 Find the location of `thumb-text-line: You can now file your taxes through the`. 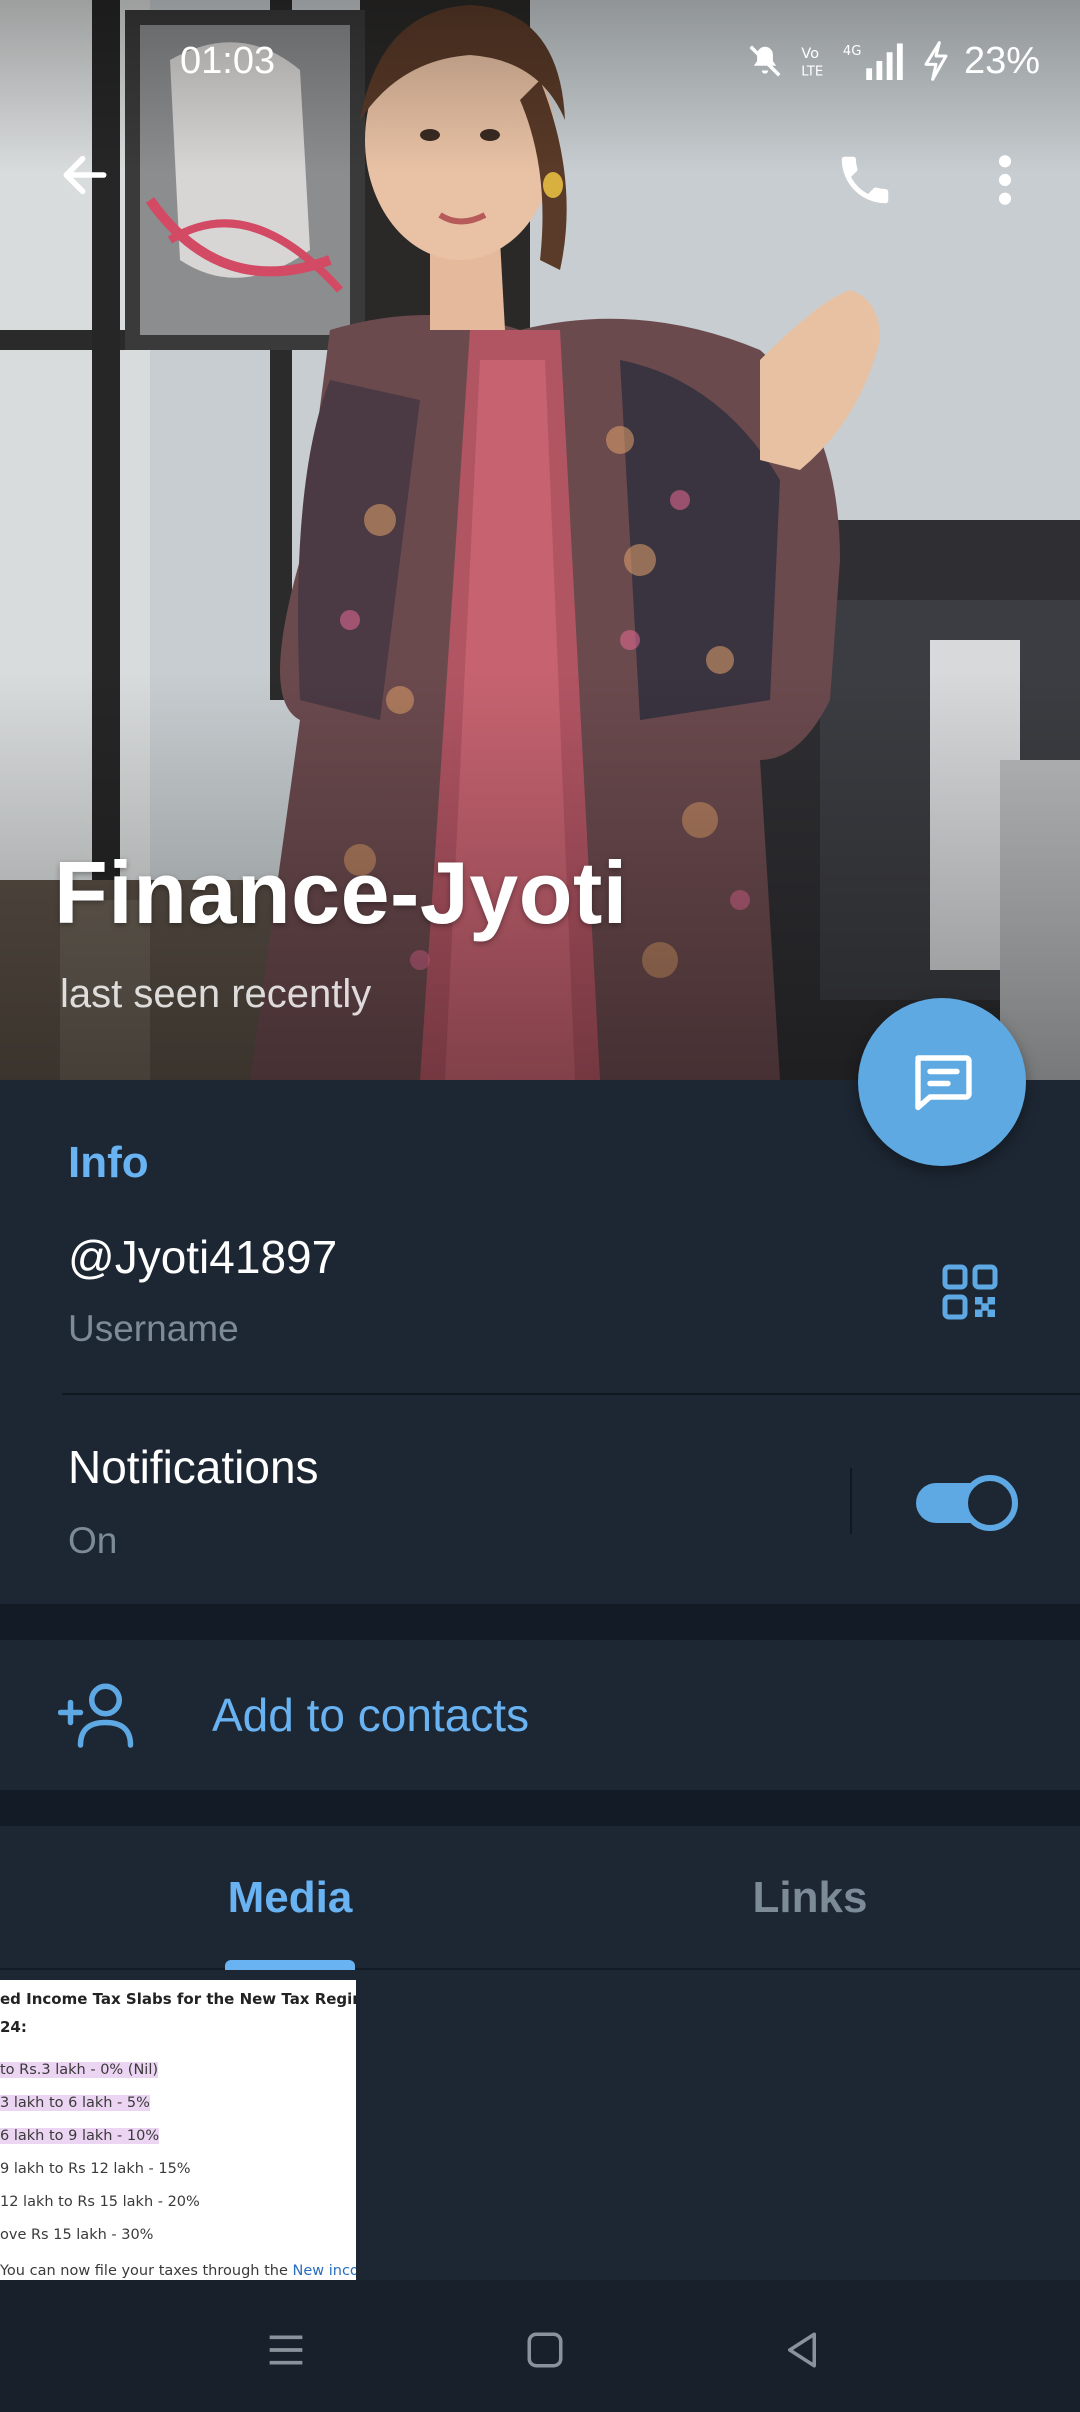

thumb-text-line: You can now file your taxes through the is located at coordinates (146, 2271).